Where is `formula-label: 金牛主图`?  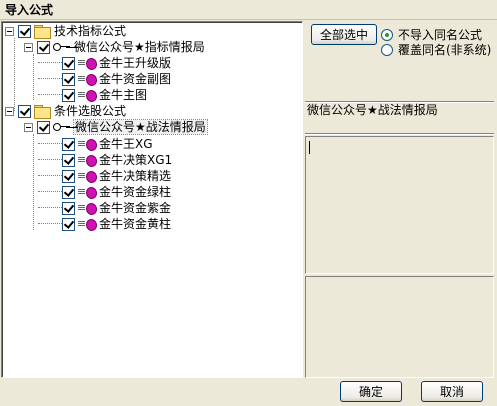
formula-label: 金牛主图 is located at coordinates (123, 95).